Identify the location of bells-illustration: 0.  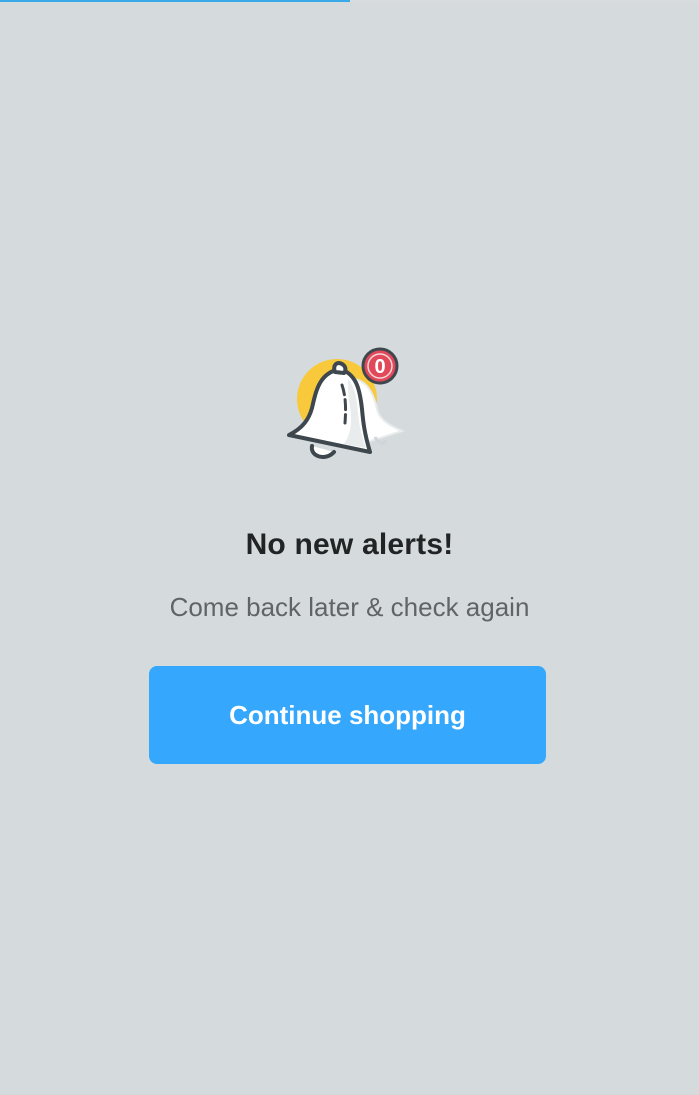
(346, 403).